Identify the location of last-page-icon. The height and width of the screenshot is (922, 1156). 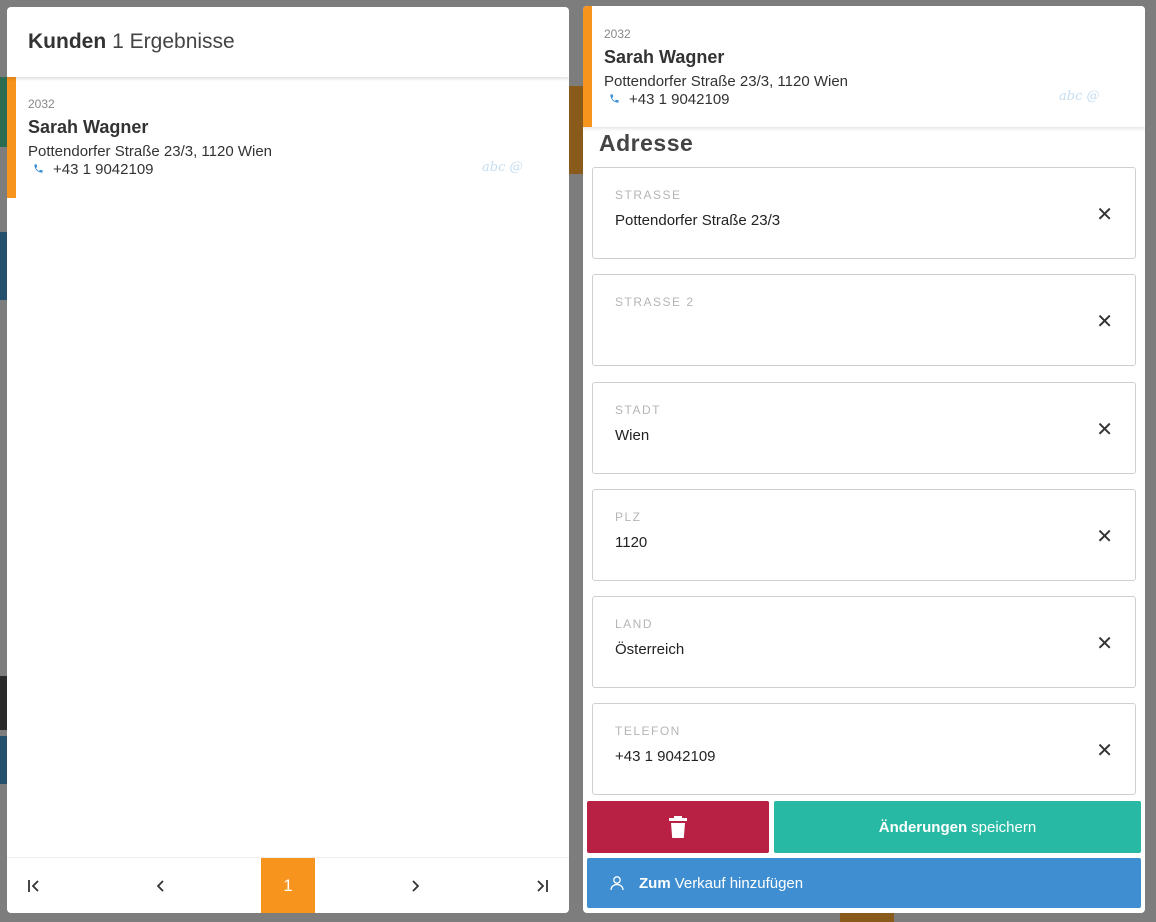
(542, 886).